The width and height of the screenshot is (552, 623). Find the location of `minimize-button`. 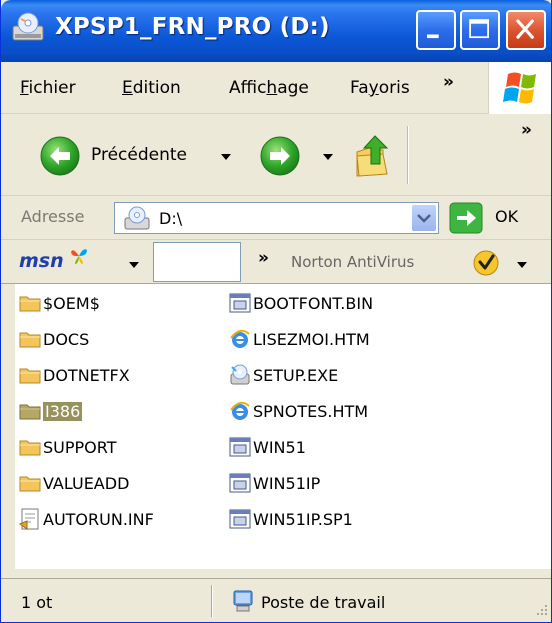

minimize-button is located at coordinates (436, 30).